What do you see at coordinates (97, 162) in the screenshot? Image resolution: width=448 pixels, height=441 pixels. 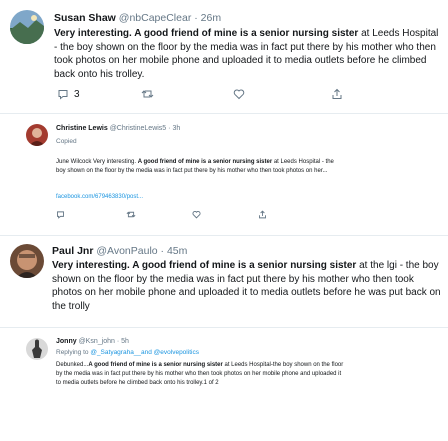 I see `tweet-text-pre: June Wilcock Very interesting.` at bounding box center [97, 162].